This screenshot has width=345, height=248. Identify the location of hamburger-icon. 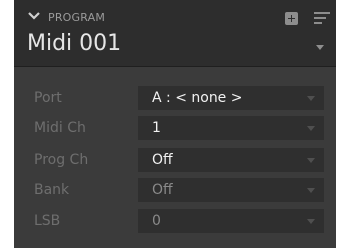
(322, 18).